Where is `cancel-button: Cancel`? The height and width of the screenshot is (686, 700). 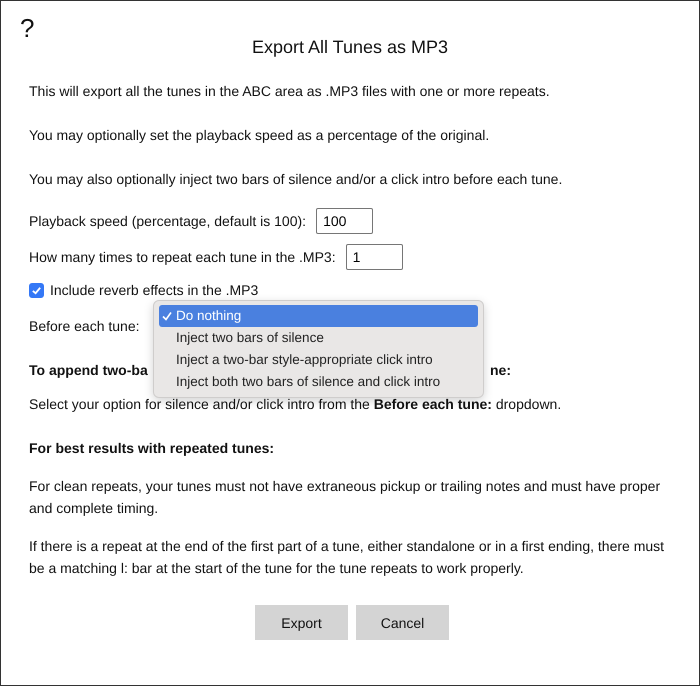 cancel-button: Cancel is located at coordinates (402, 622).